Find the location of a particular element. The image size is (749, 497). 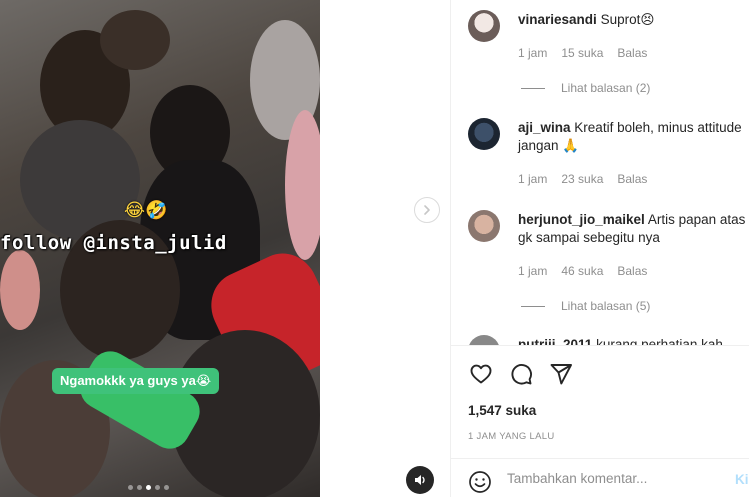

comment-username: herjunot_jio_maikel is located at coordinates (581, 219).